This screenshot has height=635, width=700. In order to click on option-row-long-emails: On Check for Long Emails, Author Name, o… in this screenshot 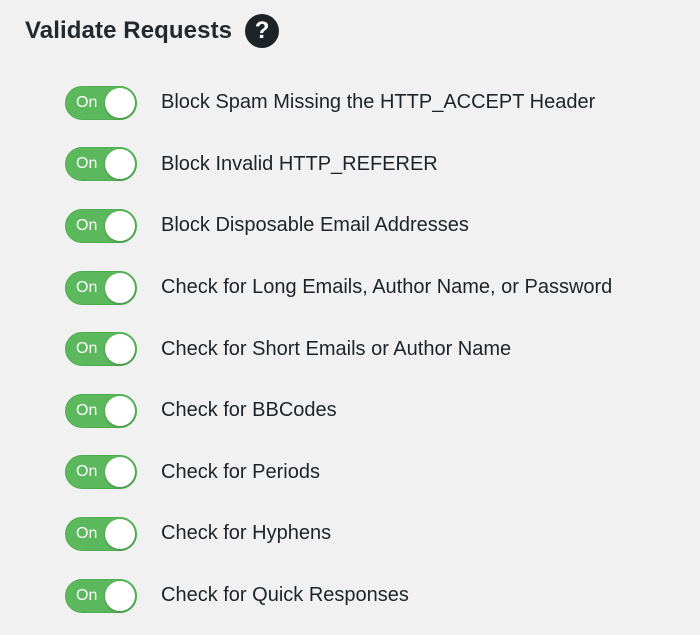, I will do `click(380, 288)`.